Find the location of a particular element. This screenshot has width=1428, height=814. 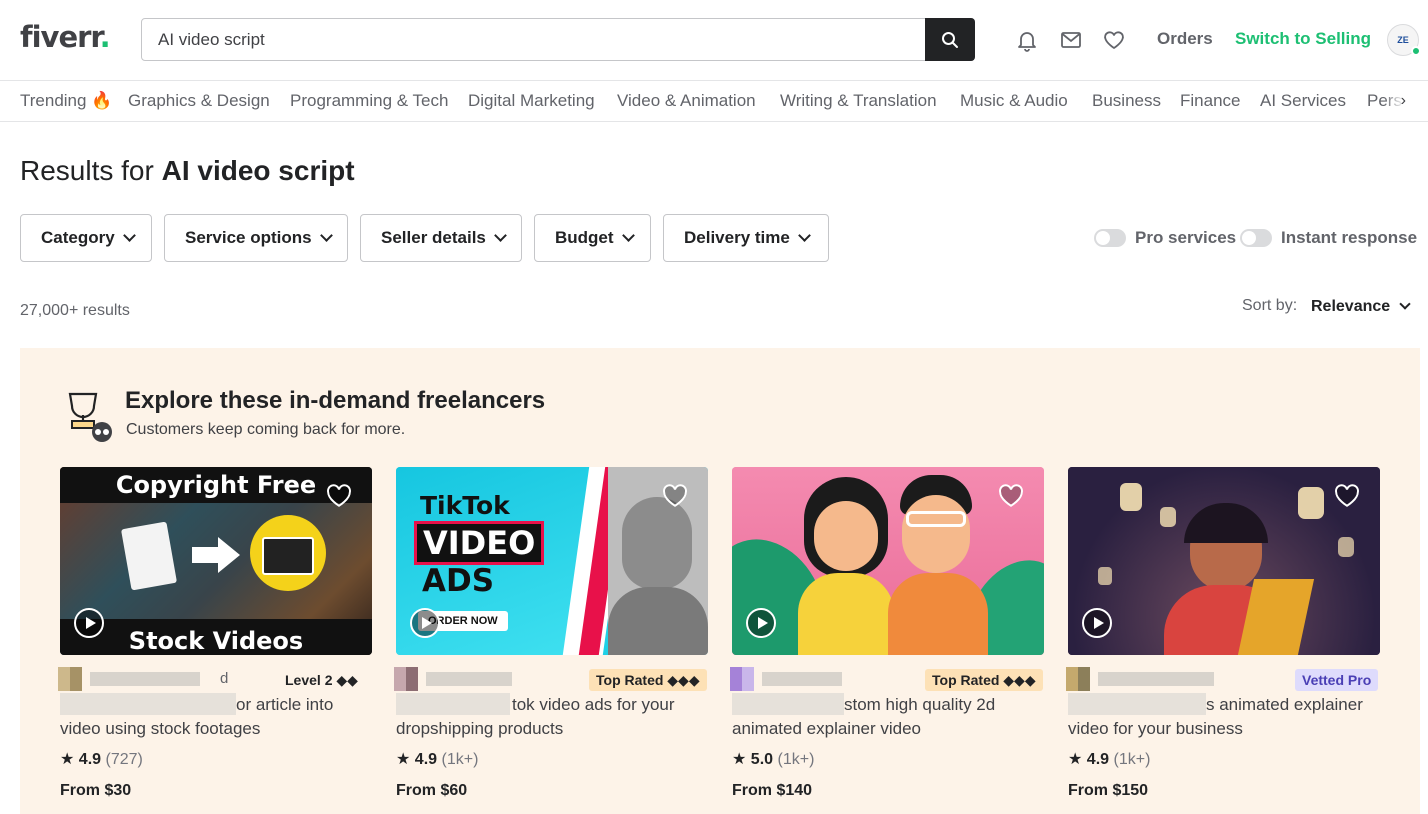

trophy-icon is located at coordinates (90, 417).